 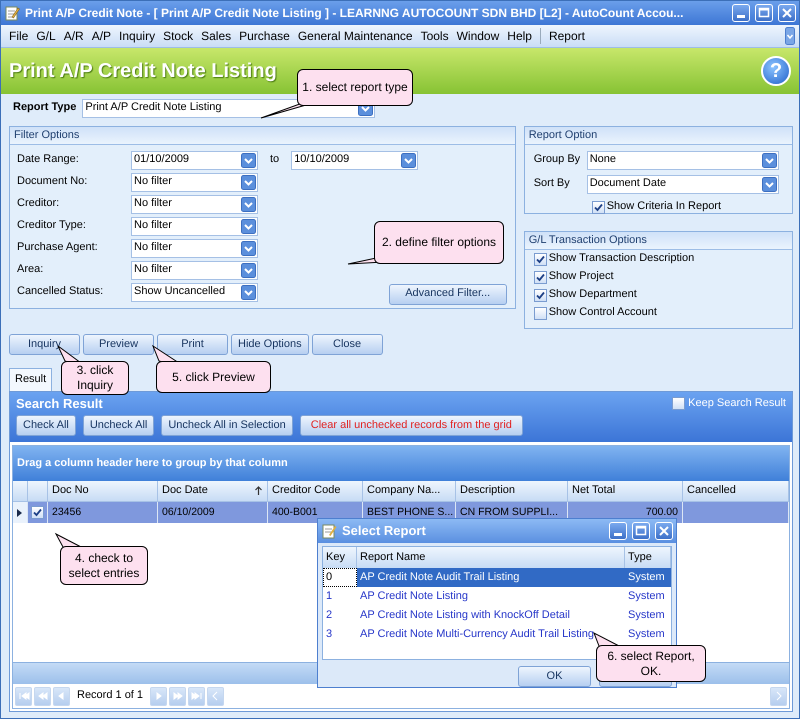 I want to click on grid-action-button: Uncheck All in Selection, so click(x=227, y=425).